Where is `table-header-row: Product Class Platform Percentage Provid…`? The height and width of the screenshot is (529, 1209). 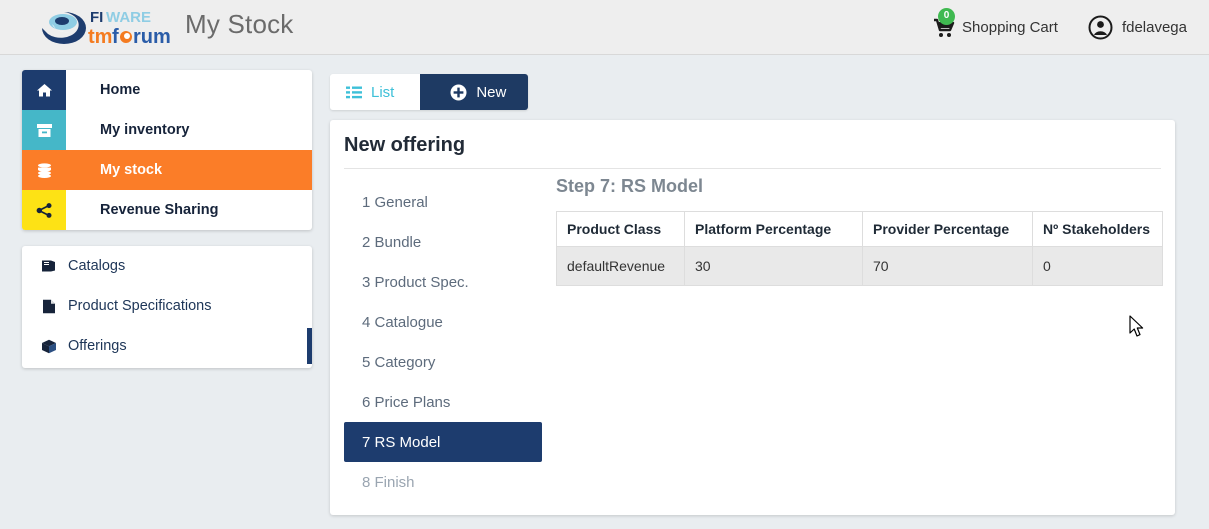 table-header-row: Product Class Platform Percentage Provid… is located at coordinates (859, 229).